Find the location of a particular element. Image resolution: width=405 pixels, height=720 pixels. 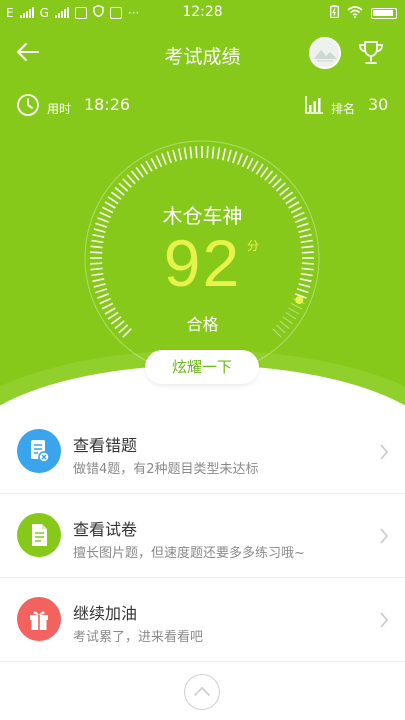

share-button: 炫耀一下 is located at coordinates (202, 367).